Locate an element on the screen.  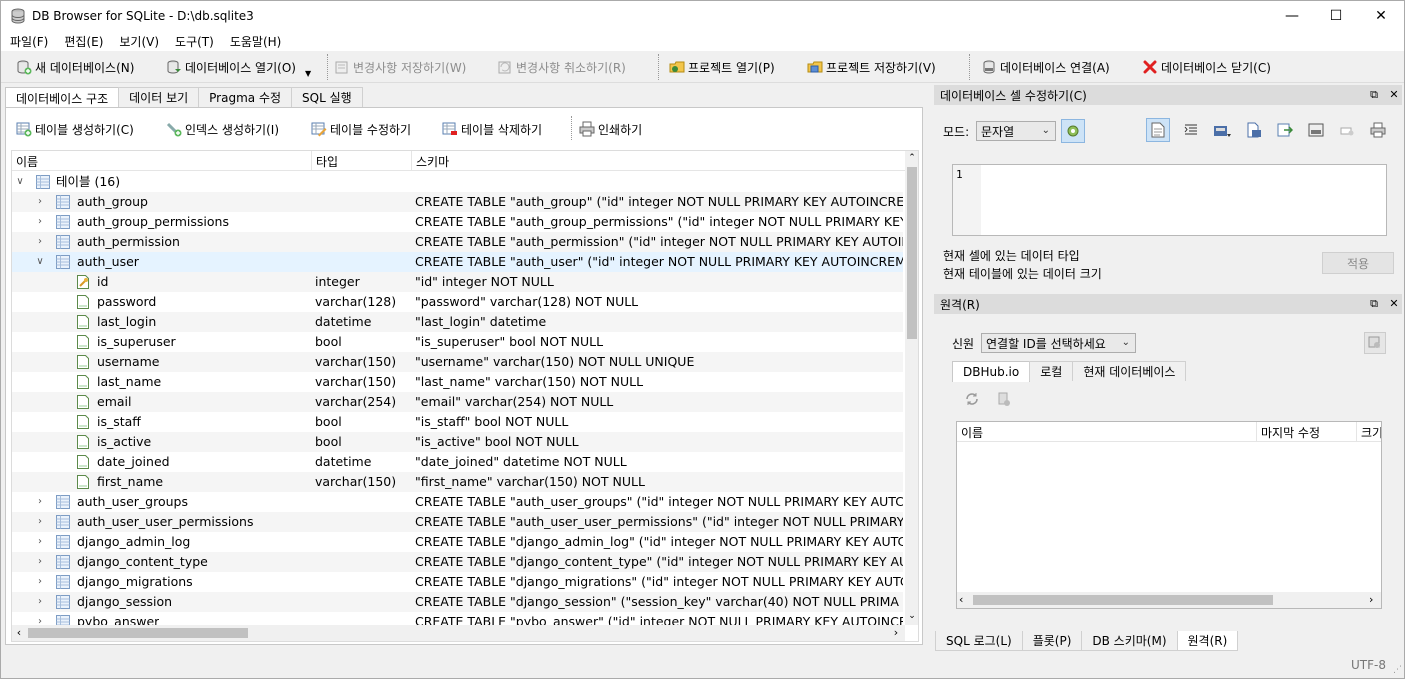
remote-horizontal-scrollbar: ‹ › is located at coordinates (1169, 600).